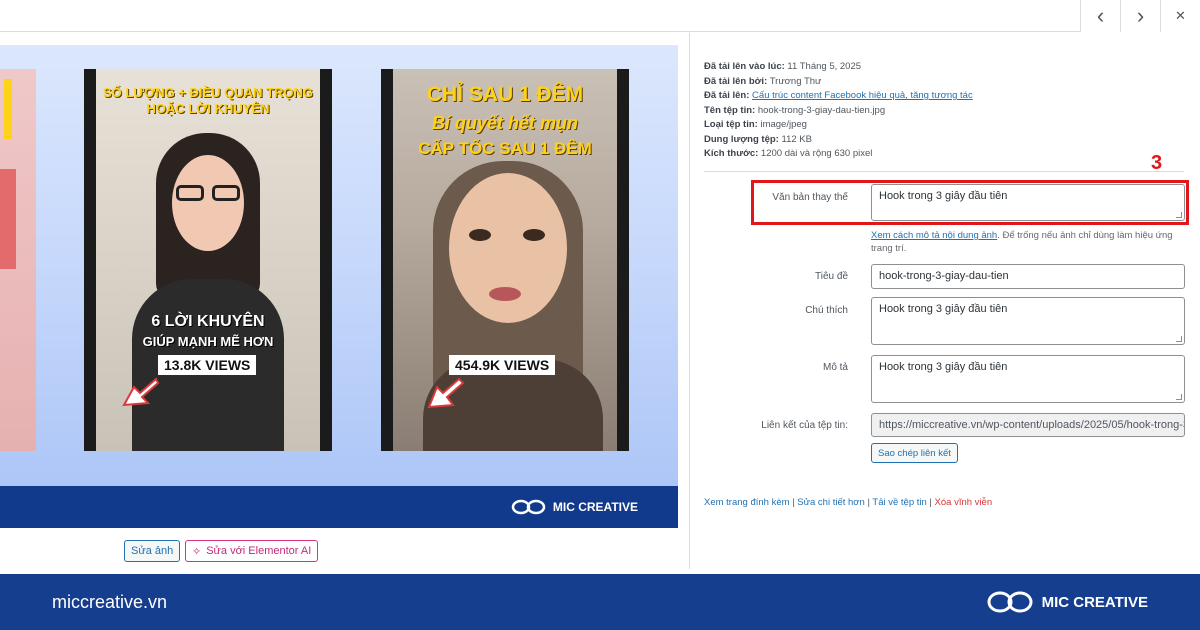 The width and height of the screenshot is (1200, 630). What do you see at coordinates (595, 507) in the screenshot?
I see `thumbnail-brand: MIC CREATIVE` at bounding box center [595, 507].